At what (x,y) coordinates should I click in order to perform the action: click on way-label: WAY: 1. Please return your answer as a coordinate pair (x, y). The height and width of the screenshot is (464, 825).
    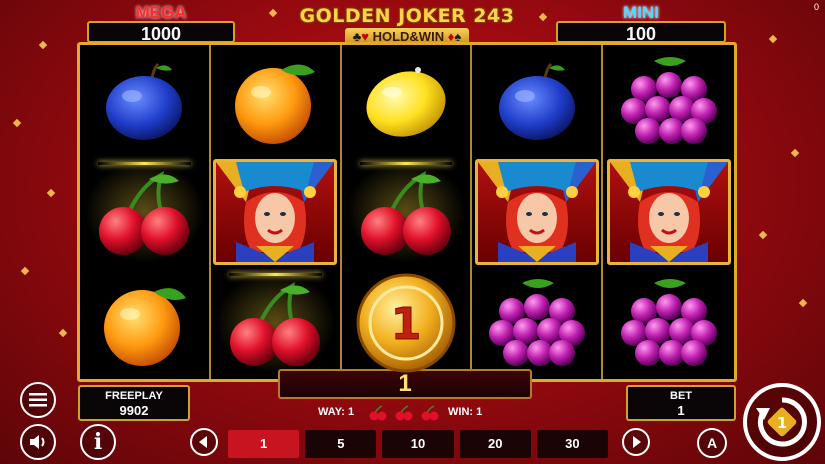
    Looking at the image, I should click on (336, 412).